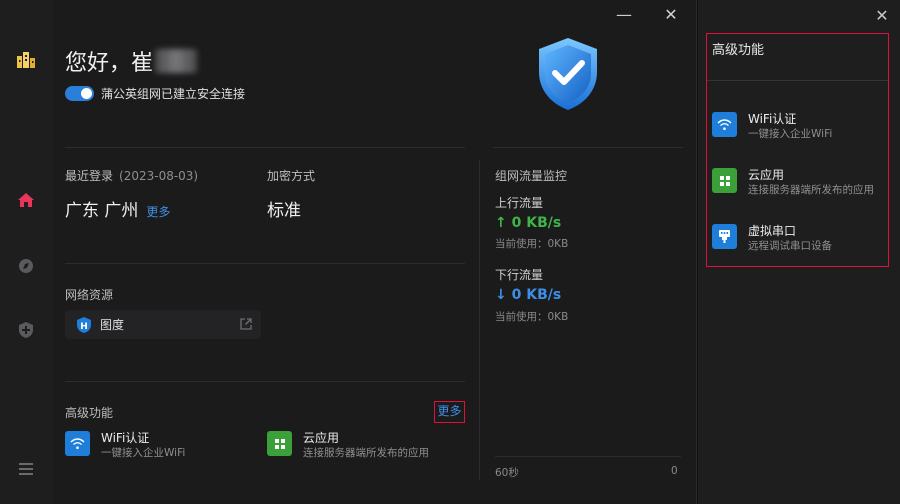 The image size is (900, 504). What do you see at coordinates (159, 176) in the screenshot?
I see `last-login-date: (2023-08-03)` at bounding box center [159, 176].